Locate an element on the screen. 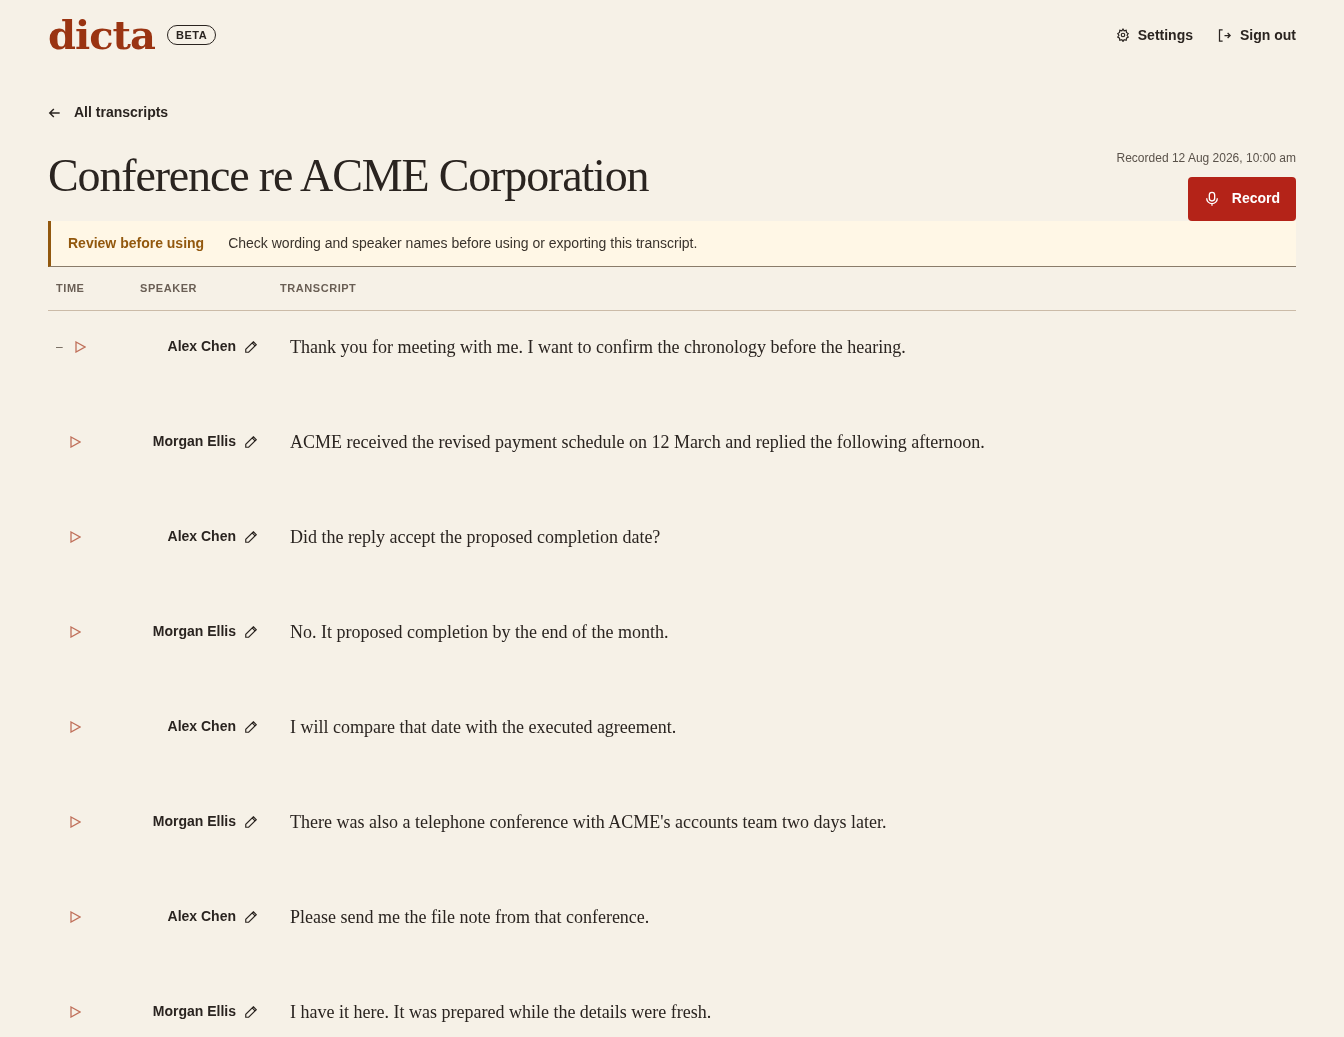 This screenshot has width=1344, height=1037. transcript-text: There was also a telephone conference with ACME's accounts team two days later. is located at coordinates (589, 821).